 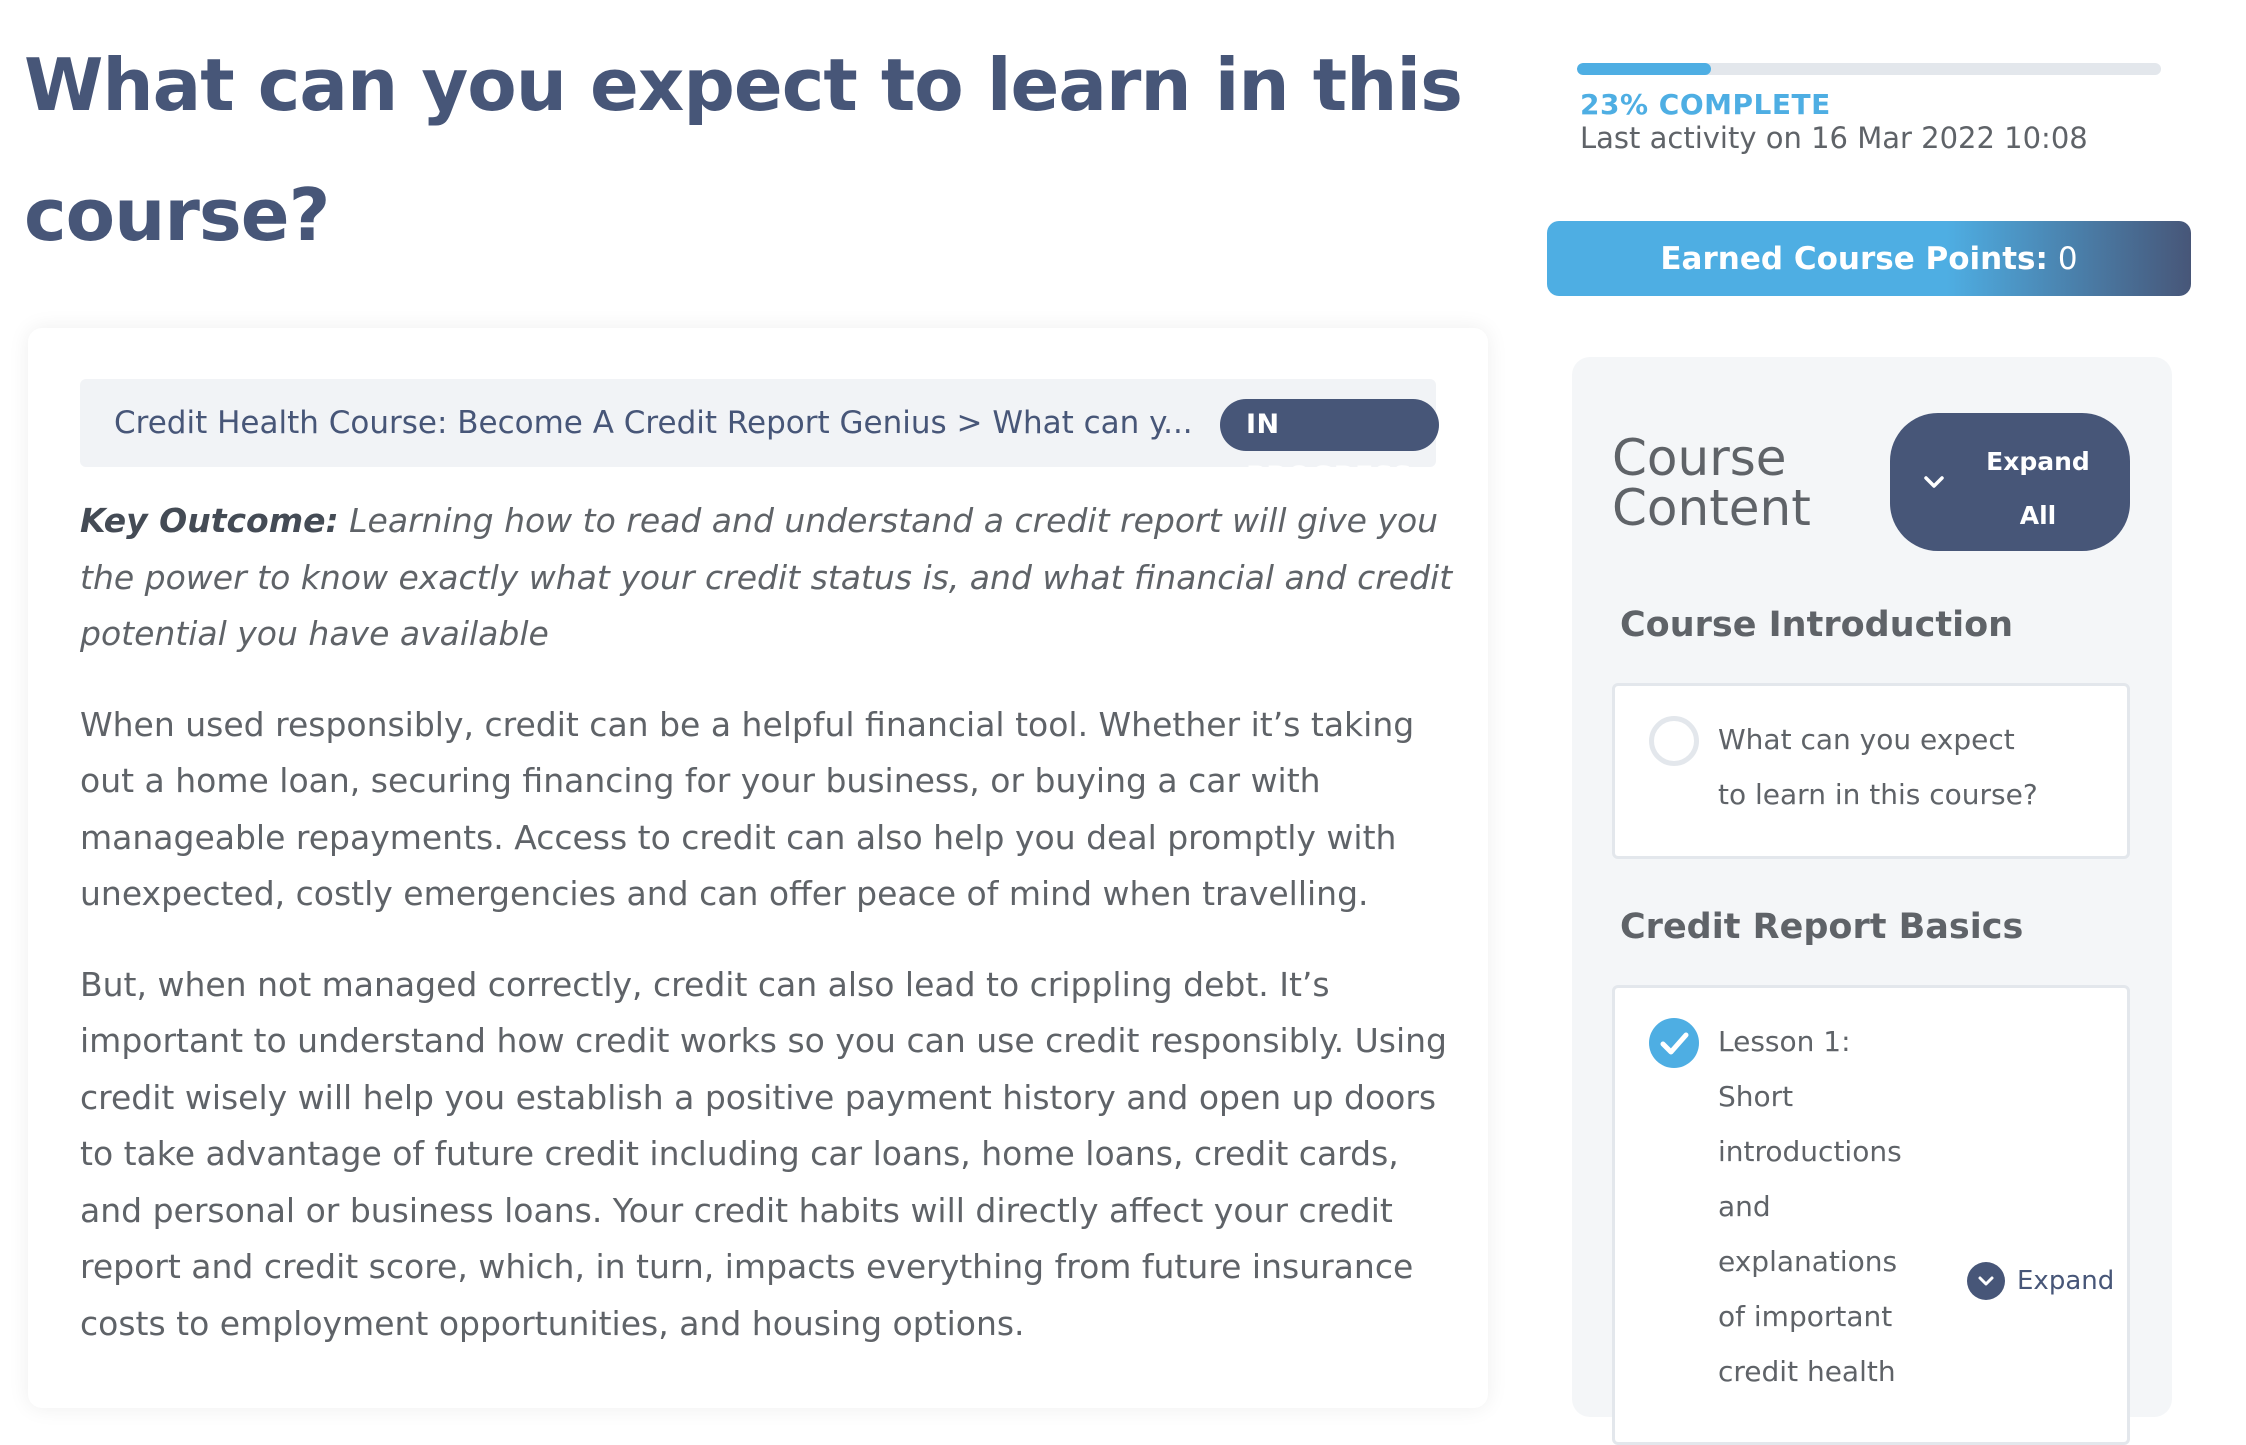 I want to click on status-badge: IN PROGRESS, so click(x=1329, y=445).